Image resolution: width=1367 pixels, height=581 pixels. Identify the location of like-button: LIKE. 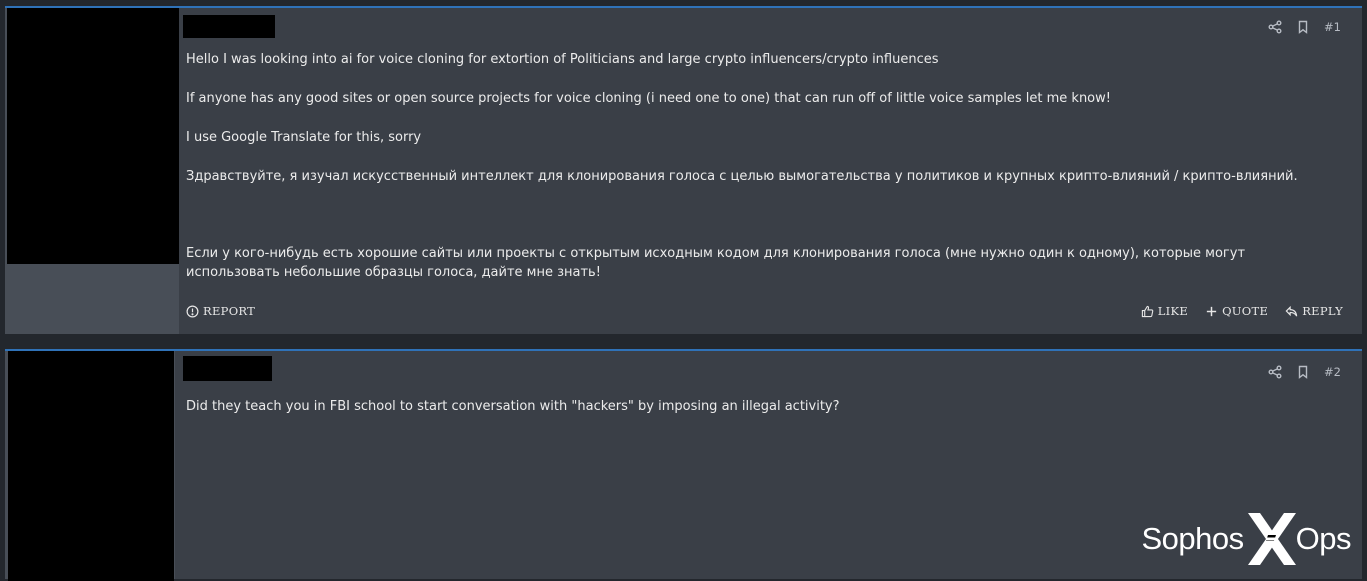
(1164, 311).